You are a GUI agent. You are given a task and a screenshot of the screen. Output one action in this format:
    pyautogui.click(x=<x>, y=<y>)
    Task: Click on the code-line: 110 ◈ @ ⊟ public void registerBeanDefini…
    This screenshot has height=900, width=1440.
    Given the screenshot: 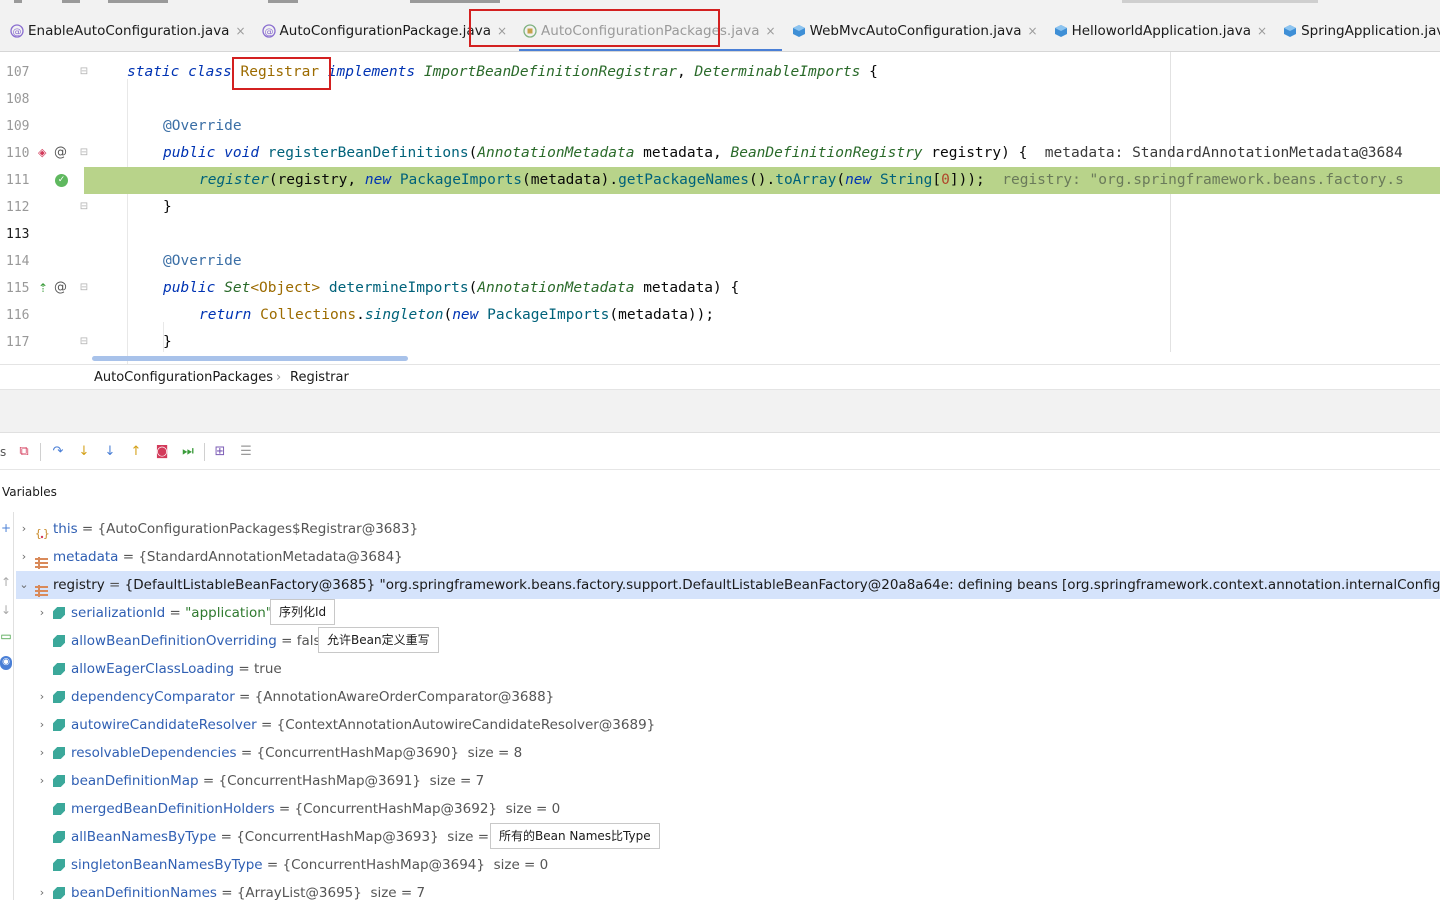 What is the action you would take?
    pyautogui.click(x=720, y=153)
    